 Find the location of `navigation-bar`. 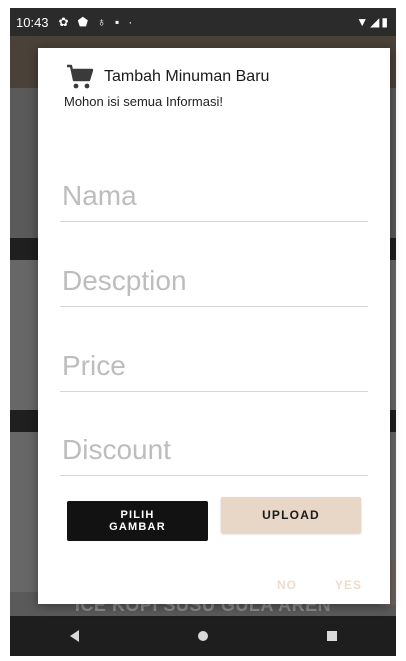

navigation-bar is located at coordinates (203, 636).